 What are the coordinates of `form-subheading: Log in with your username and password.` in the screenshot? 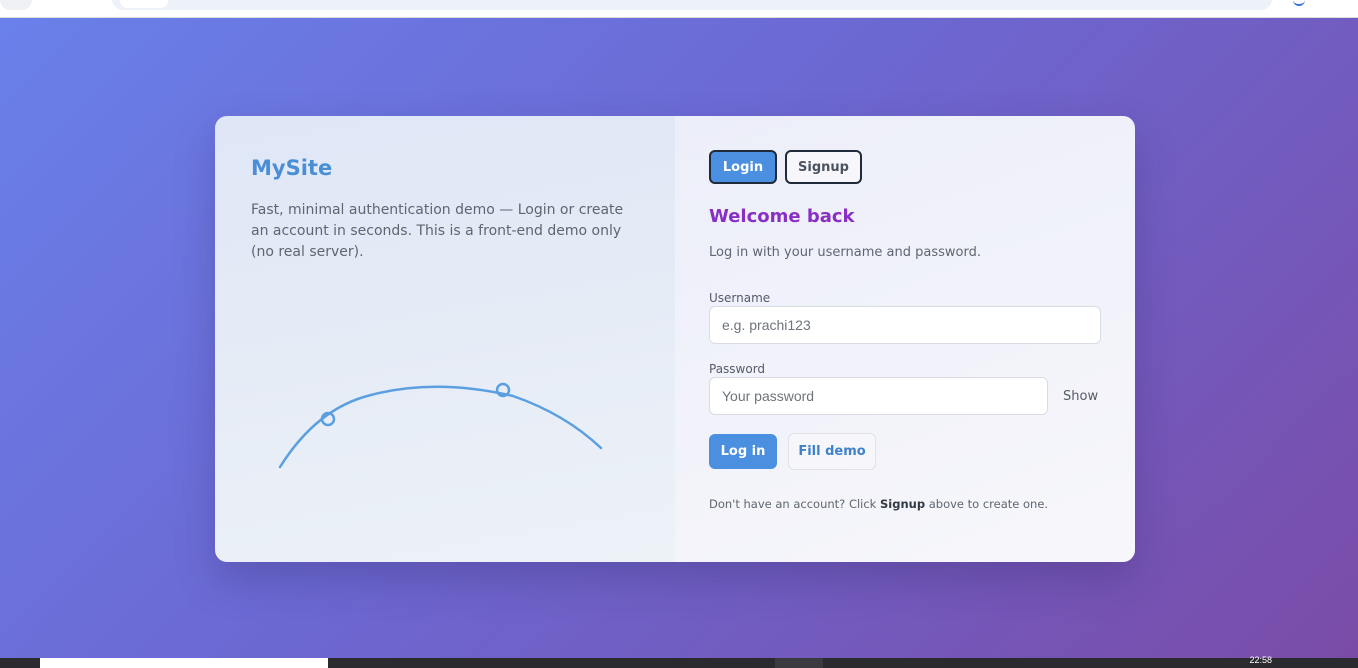 It's located at (845, 252).